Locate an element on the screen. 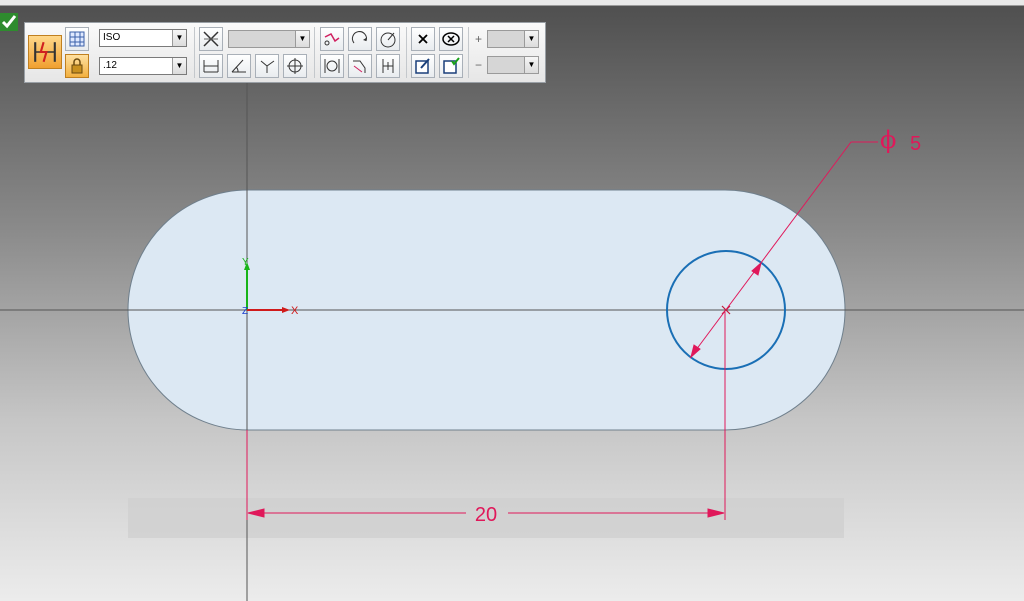  dimension-style-icon is located at coordinates (211, 39).